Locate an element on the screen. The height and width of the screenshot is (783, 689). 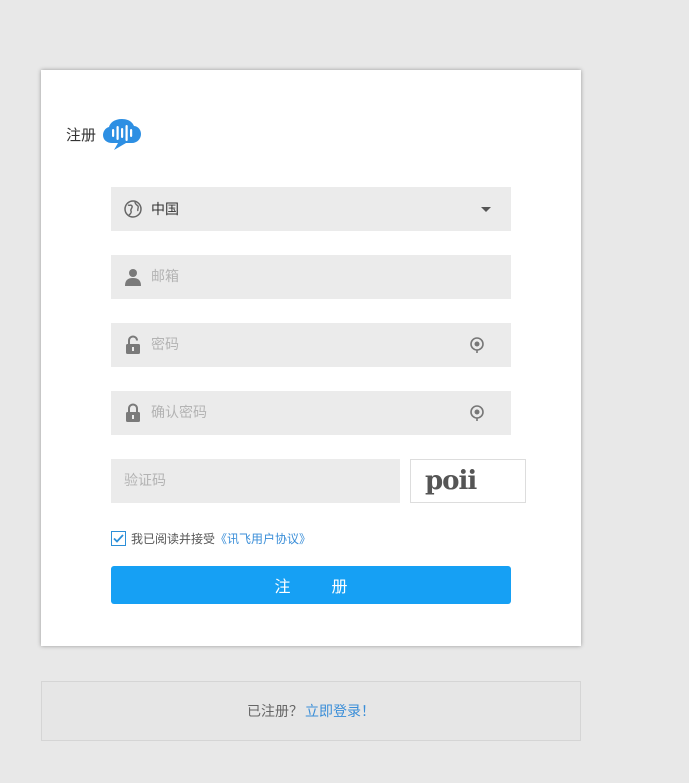
globe-icon is located at coordinates (133, 209).